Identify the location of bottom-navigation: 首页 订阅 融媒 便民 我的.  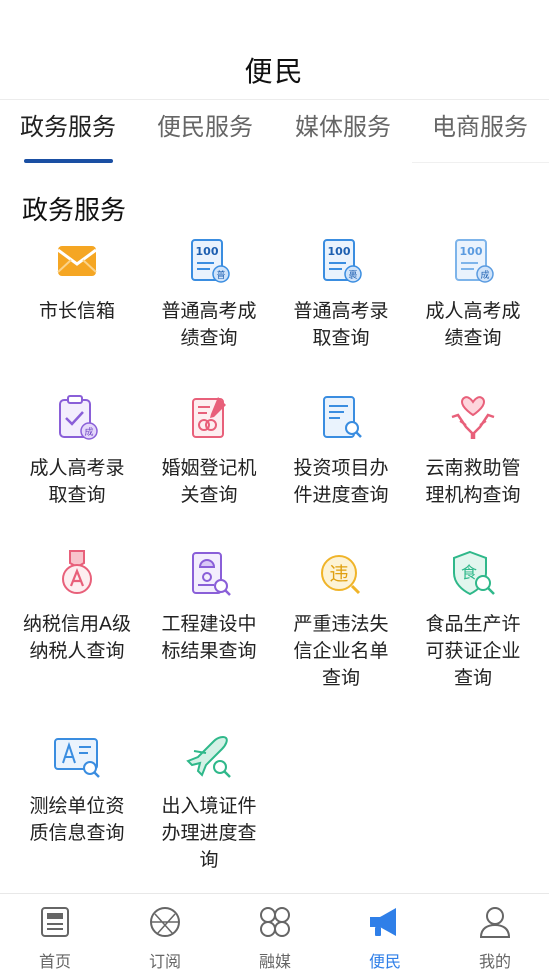
(274, 934).